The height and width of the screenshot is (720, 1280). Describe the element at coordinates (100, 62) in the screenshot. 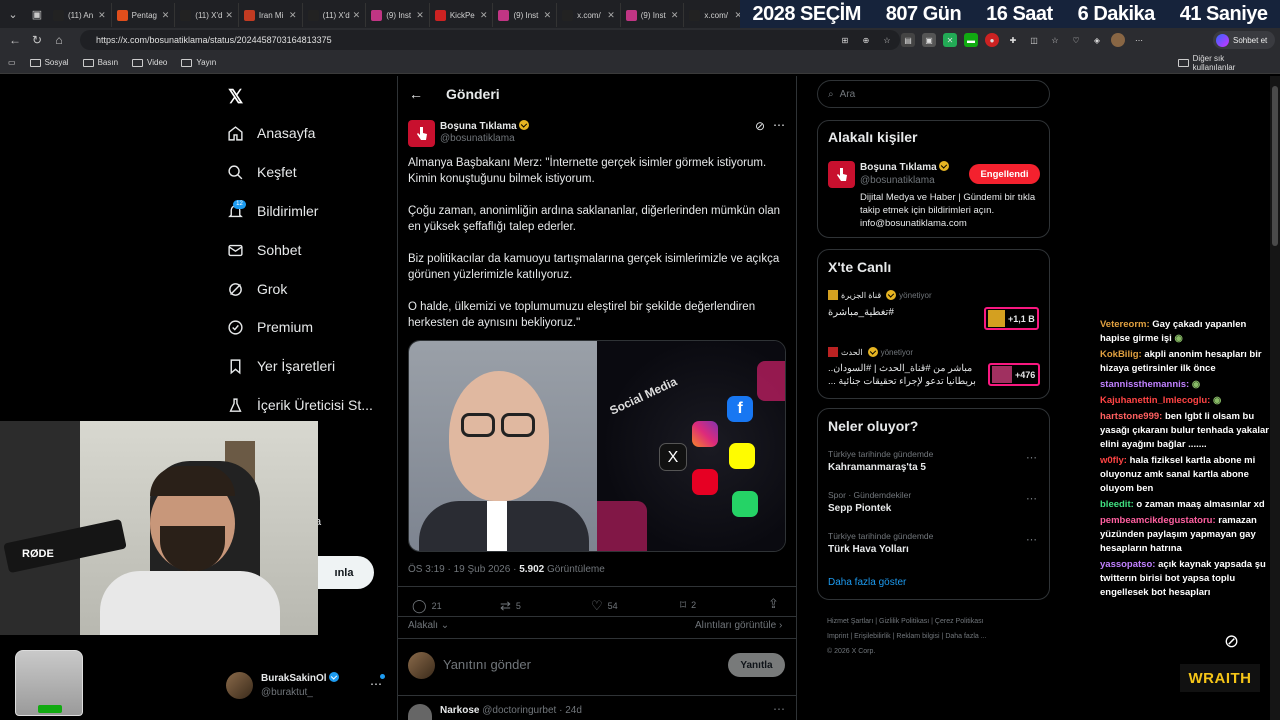

I see `bookmark-folder-basin: Basın` at that location.